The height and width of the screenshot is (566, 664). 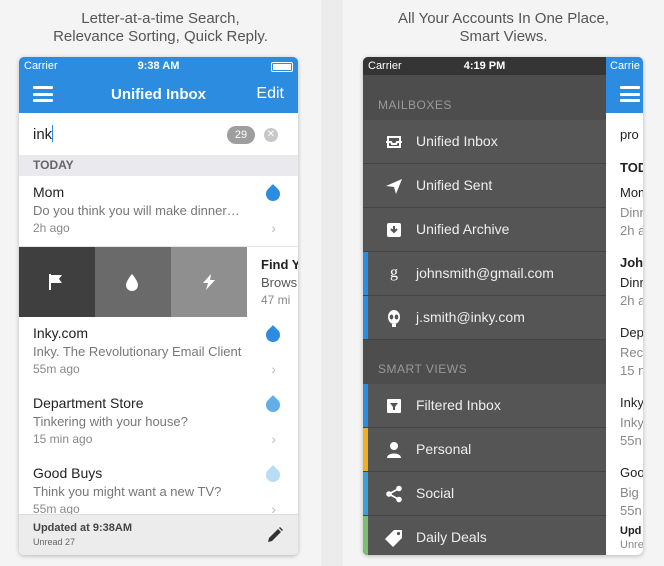 What do you see at coordinates (631, 262) in the screenshot?
I see `peek-text: John` at bounding box center [631, 262].